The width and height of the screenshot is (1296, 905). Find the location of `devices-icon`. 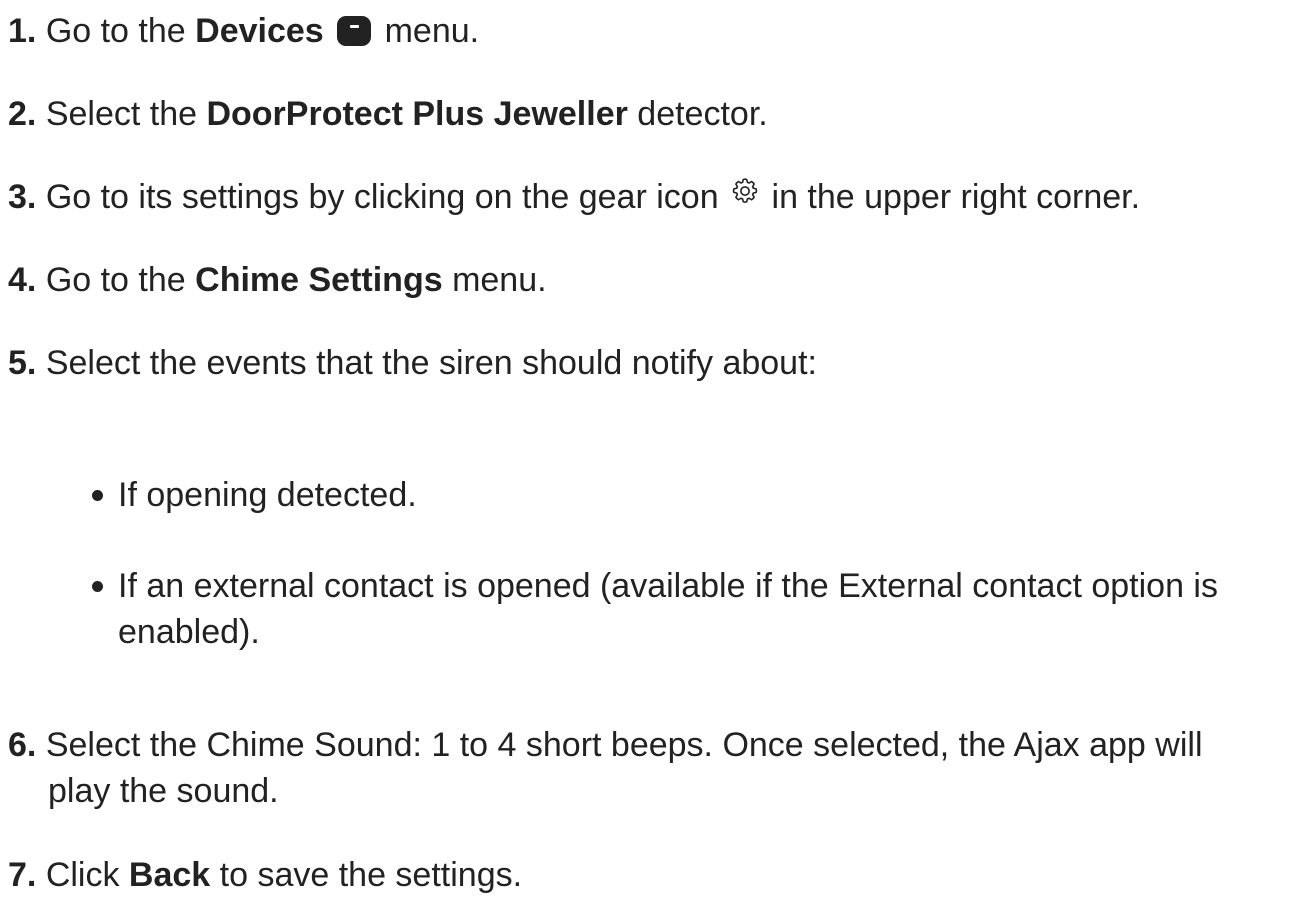

devices-icon is located at coordinates (354, 31).